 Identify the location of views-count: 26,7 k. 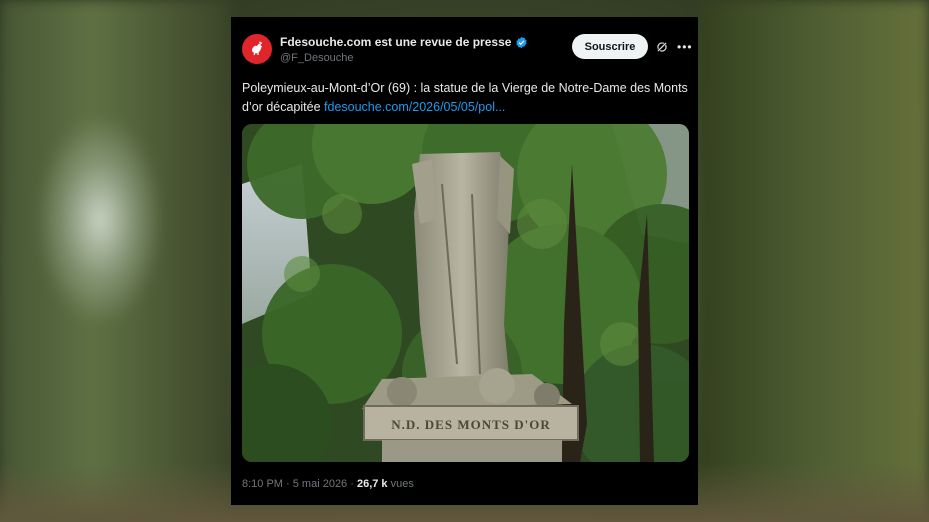
(372, 484).